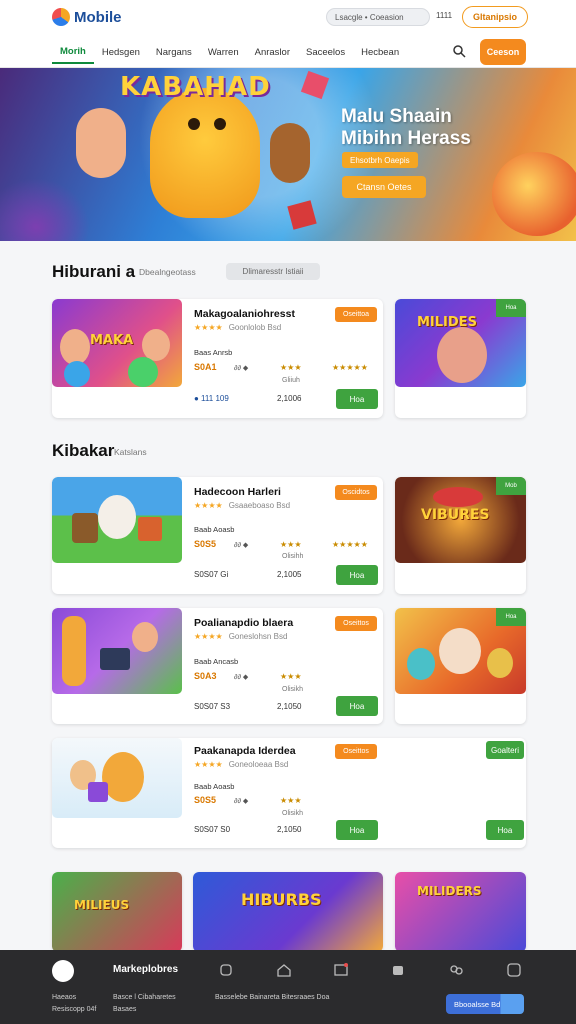  What do you see at coordinates (245, 751) in the screenshot?
I see `game-title: Paakanapda Iderdea` at bounding box center [245, 751].